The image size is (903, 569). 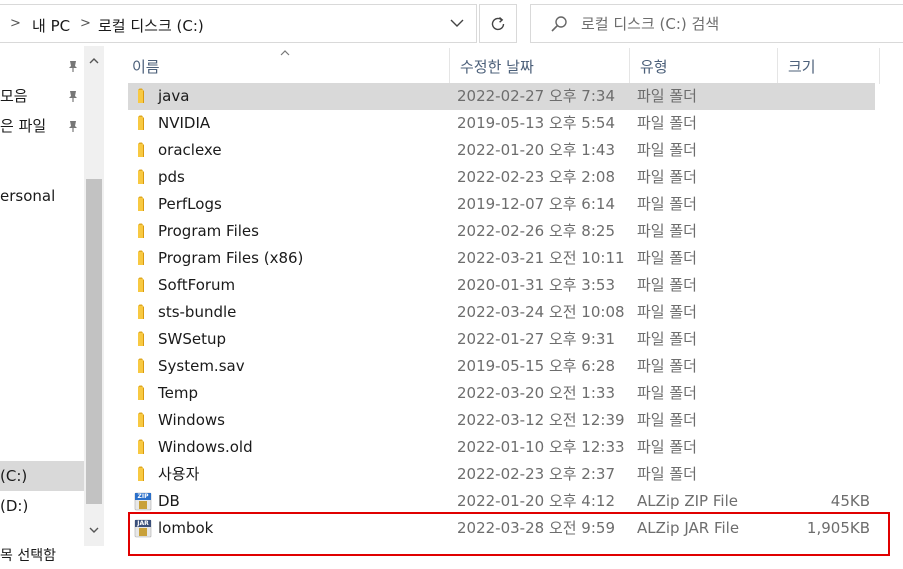 I want to click on file-name: SWSetup, so click(x=192, y=339).